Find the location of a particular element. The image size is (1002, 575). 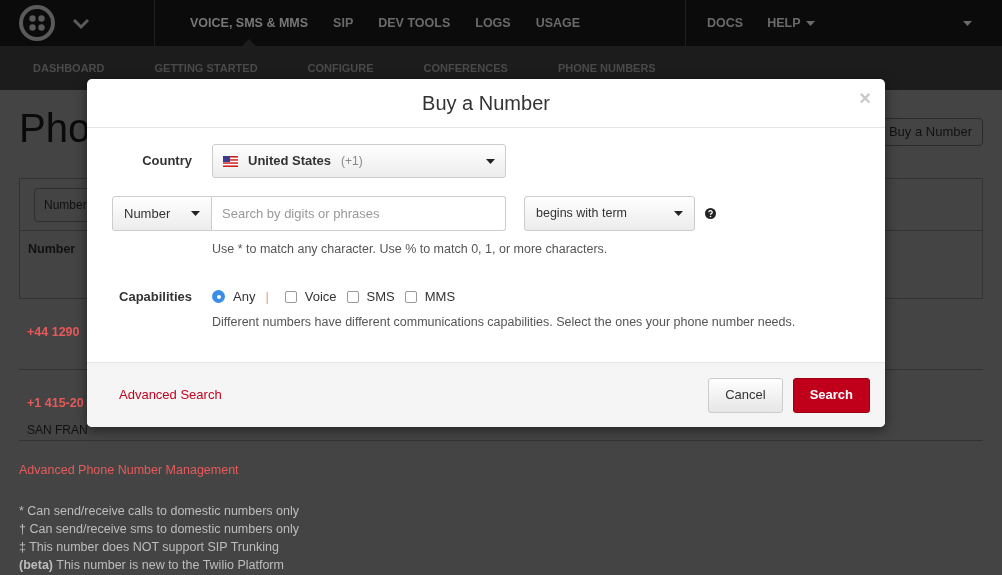

country-name: United States is located at coordinates (290, 161).